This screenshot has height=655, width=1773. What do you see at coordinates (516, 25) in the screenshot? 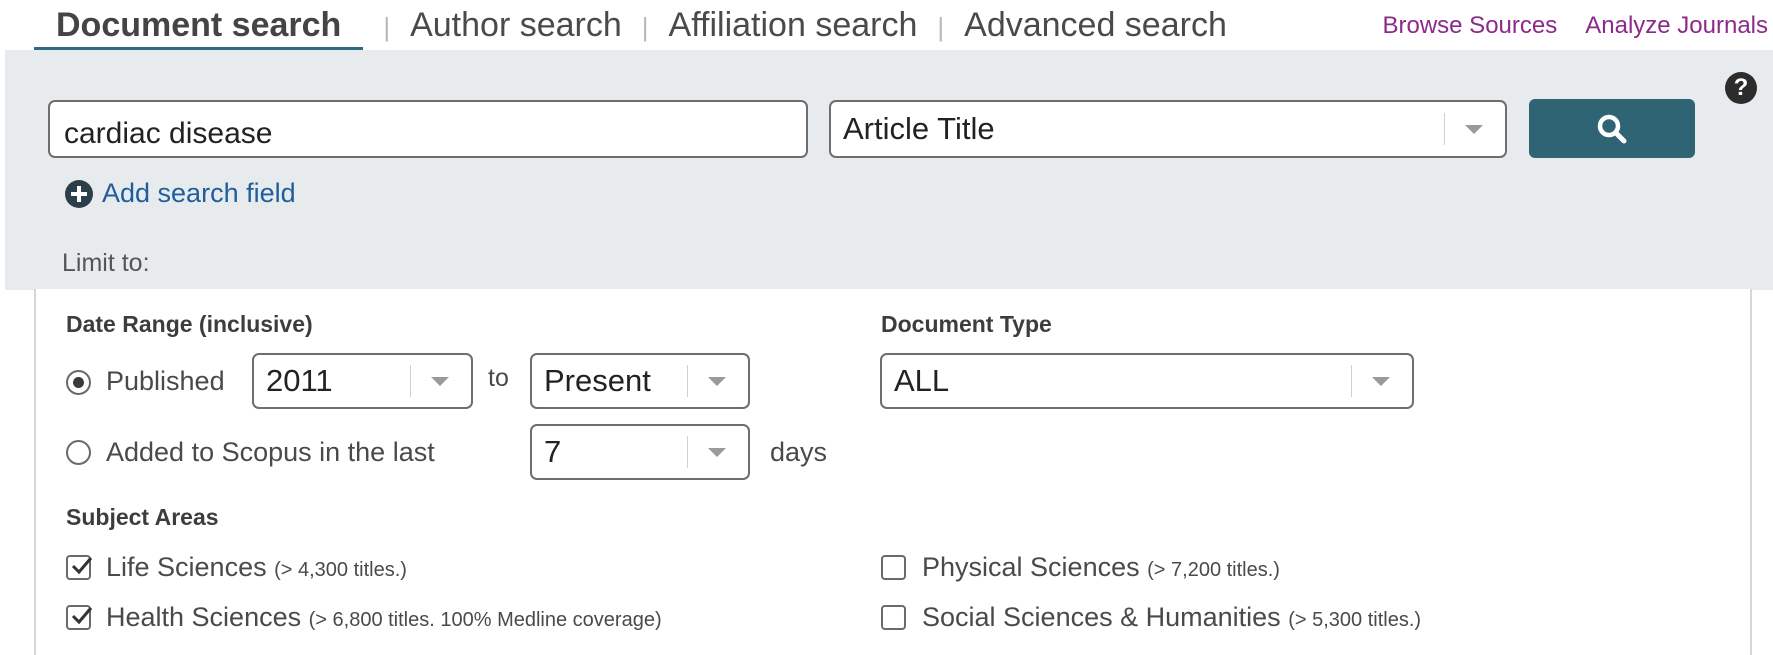
I see `tab-author-search: Author search` at bounding box center [516, 25].